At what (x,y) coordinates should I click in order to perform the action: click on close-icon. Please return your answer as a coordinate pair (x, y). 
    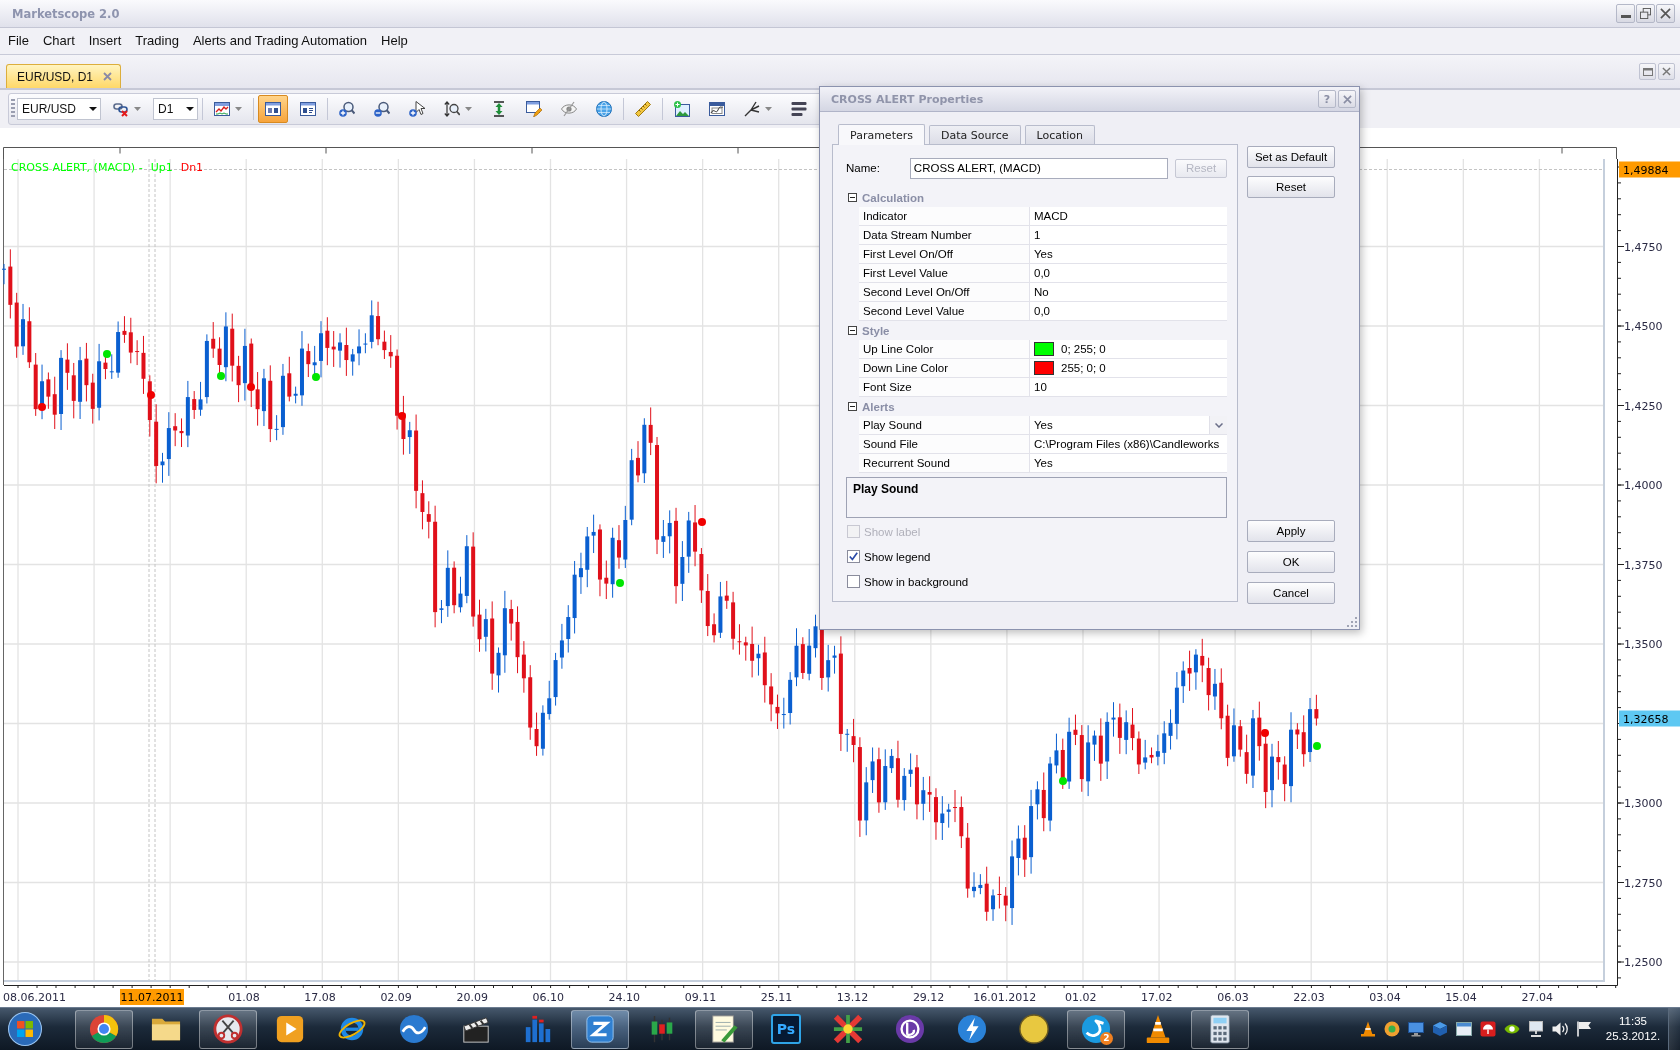
    Looking at the image, I should click on (107, 76).